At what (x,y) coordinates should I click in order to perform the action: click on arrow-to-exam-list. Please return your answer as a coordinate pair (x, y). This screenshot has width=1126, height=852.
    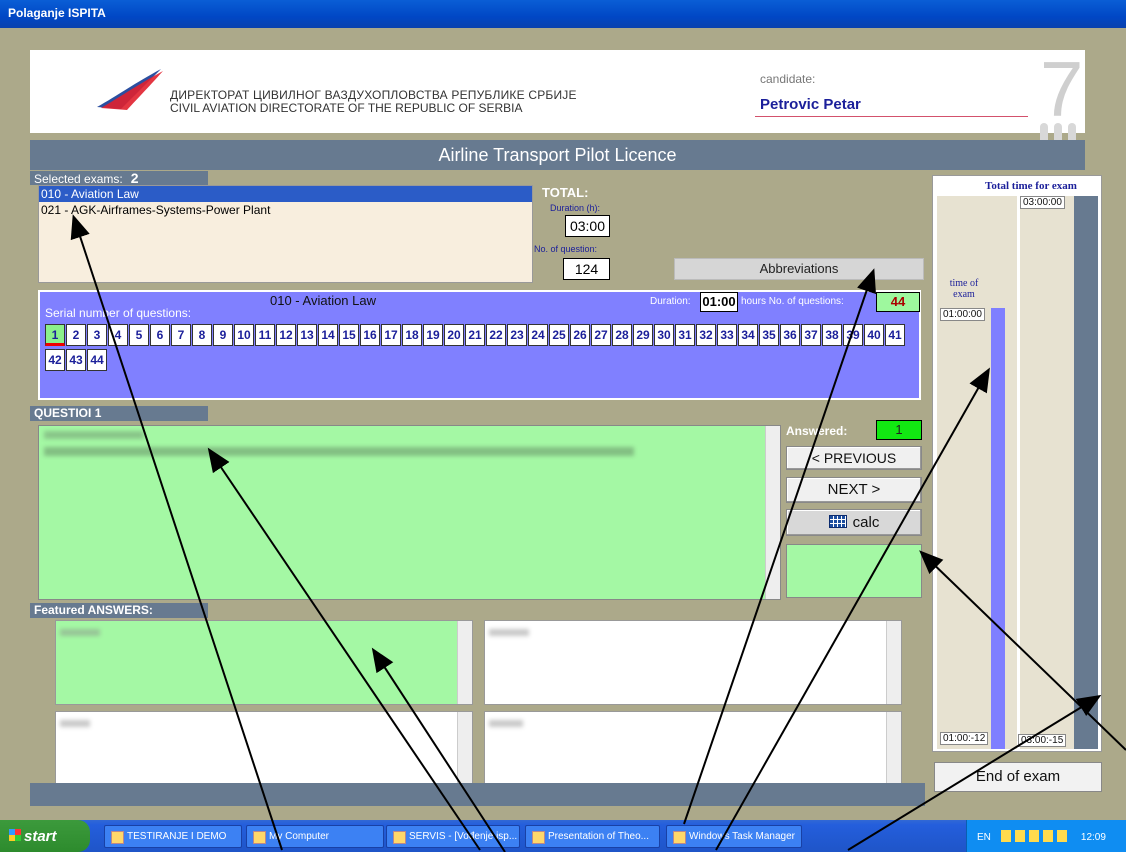
    Looking at the image, I should click on (176, 532).